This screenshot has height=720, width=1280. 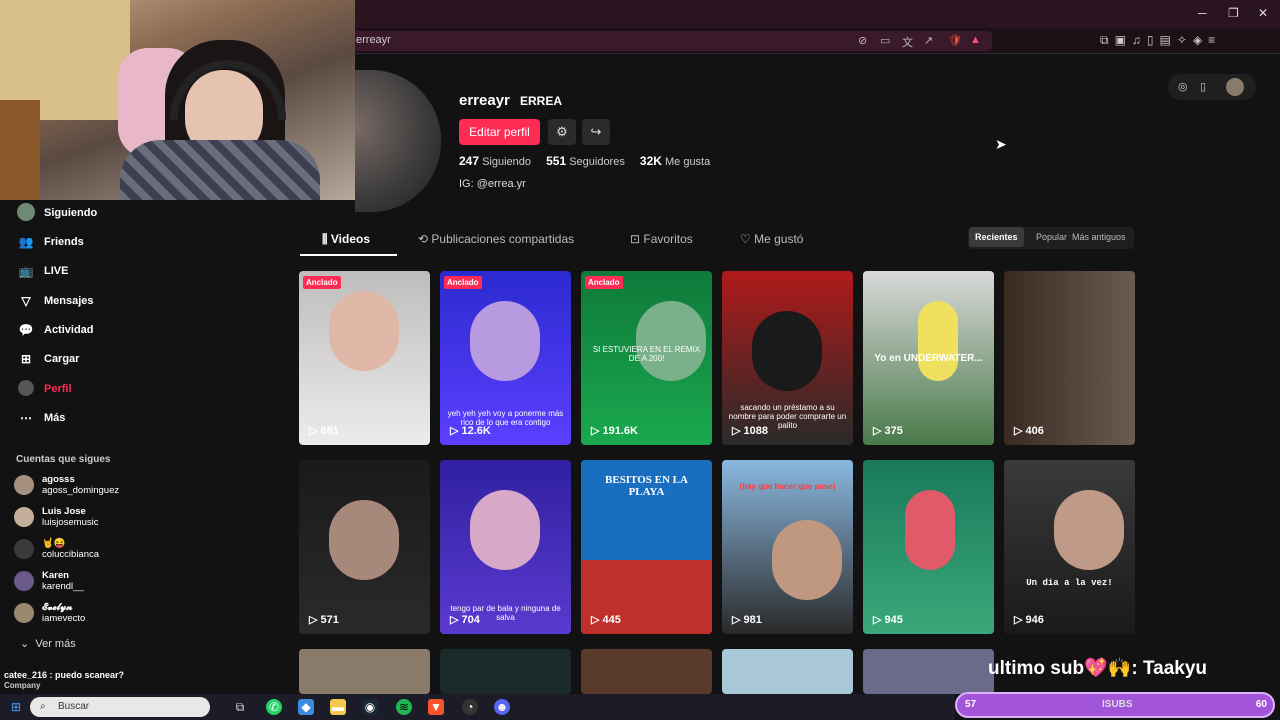 I want to click on search-placeholder: Buscar, so click(x=74, y=706).